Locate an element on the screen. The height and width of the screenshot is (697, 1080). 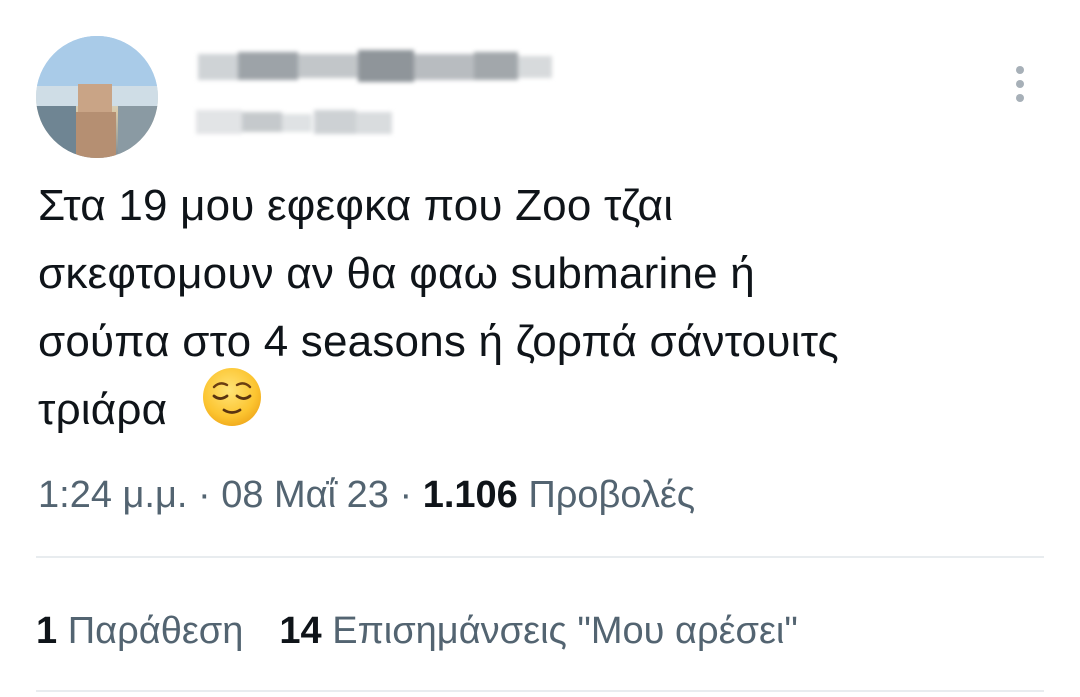
tweet-stats: 1 Παράθεση 14 Επισημάνσεις "Μου αρέσει" is located at coordinates (417, 631).